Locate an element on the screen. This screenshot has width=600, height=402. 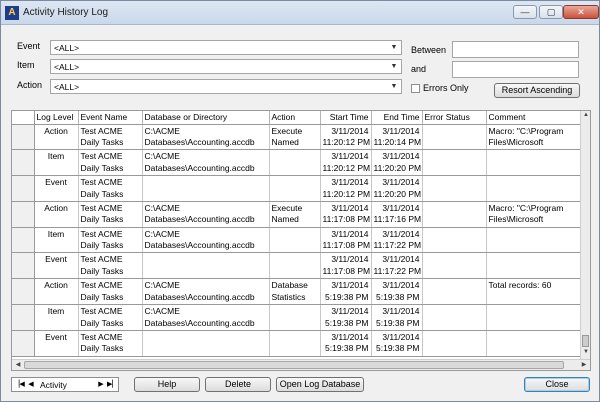
column-header-action: Action is located at coordinates (295, 118).